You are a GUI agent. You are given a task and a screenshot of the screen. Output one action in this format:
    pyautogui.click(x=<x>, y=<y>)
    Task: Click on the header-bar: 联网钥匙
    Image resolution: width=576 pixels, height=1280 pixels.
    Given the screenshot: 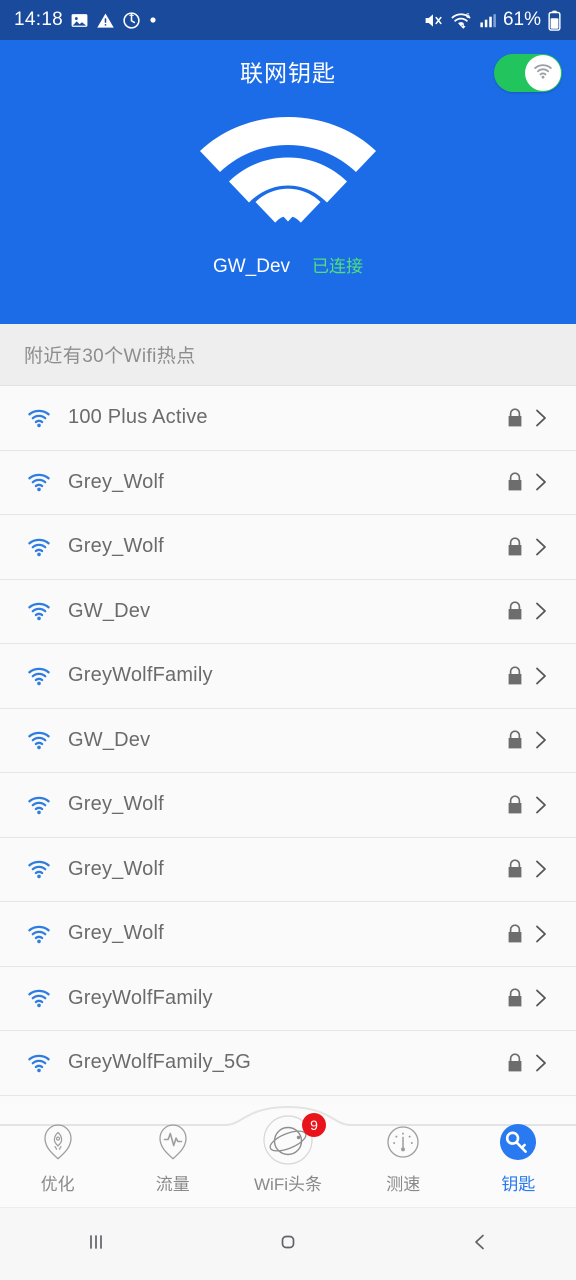 What is the action you would take?
    pyautogui.click(x=288, y=71)
    